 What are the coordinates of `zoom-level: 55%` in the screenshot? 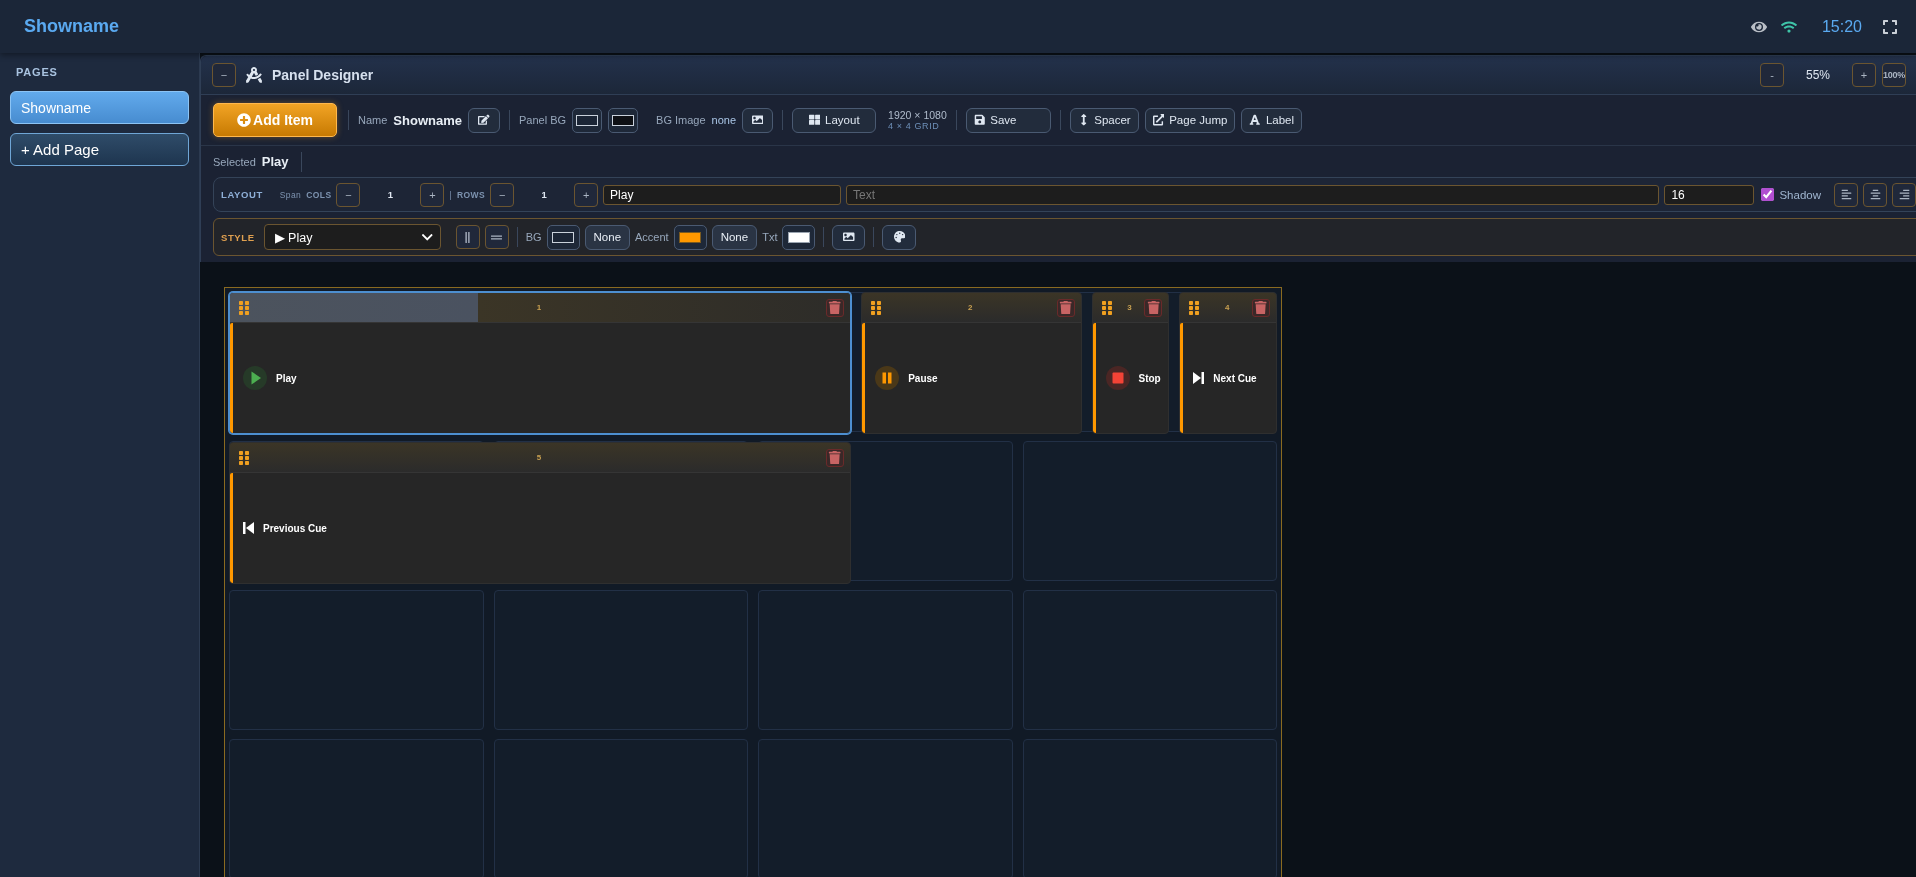 It's located at (1817, 75).